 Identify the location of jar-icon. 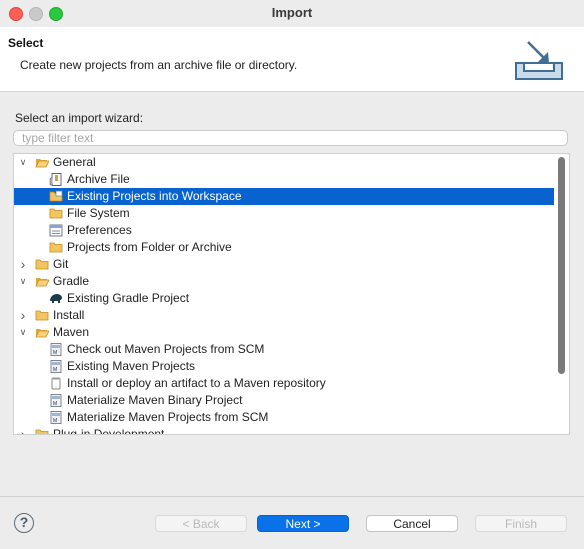
(56, 383).